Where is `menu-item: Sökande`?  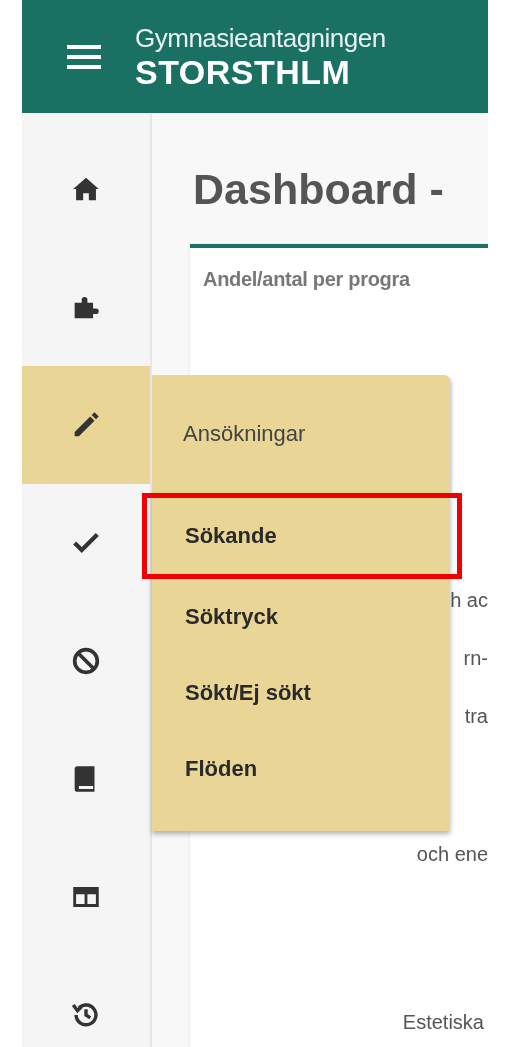 menu-item: Sökande is located at coordinates (302, 536).